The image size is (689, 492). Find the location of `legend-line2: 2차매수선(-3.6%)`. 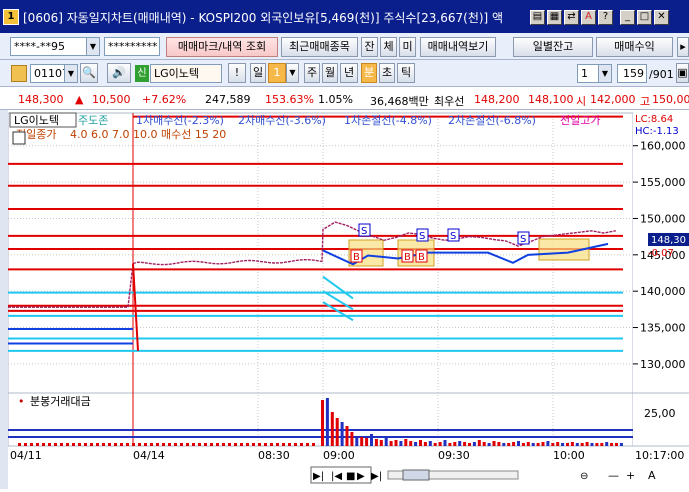

legend-line2: 2차매수선(-3.6%) is located at coordinates (282, 120).